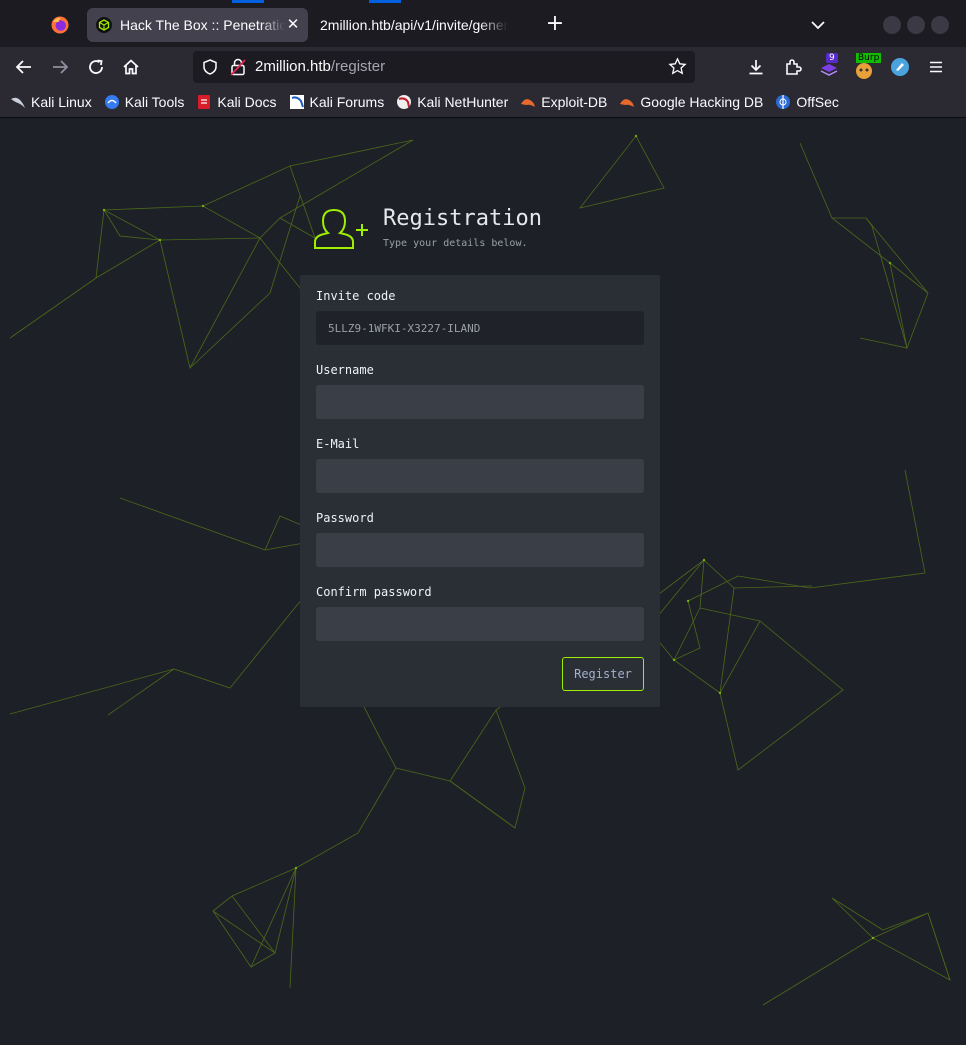 This screenshot has height=1045, width=966. What do you see at coordinates (238, 67) in the screenshot?
I see `insecure-lock-icon` at bounding box center [238, 67].